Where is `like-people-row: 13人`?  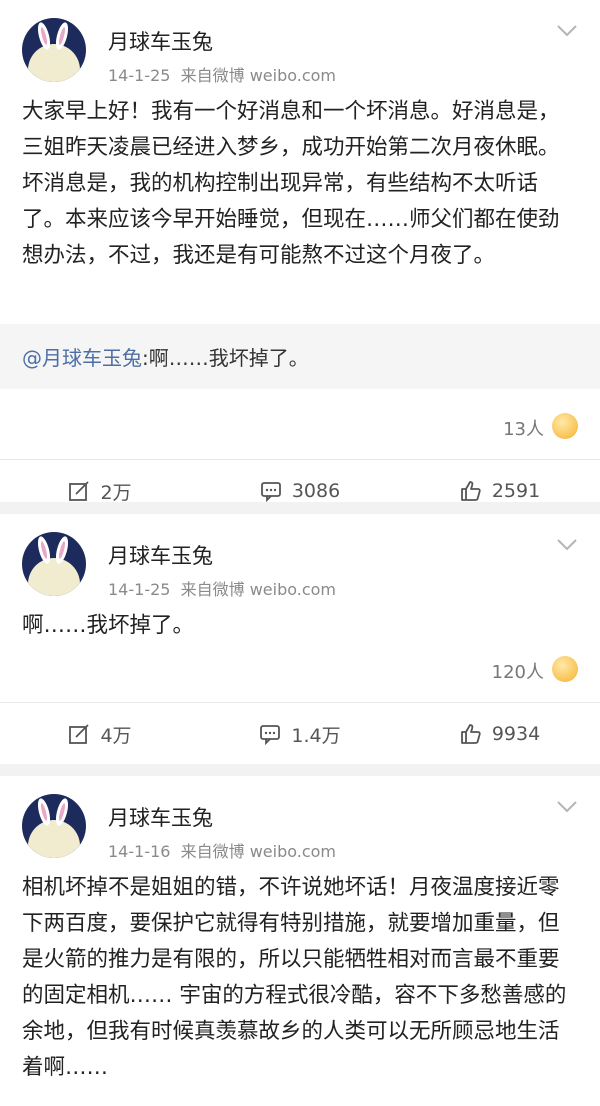 like-people-row: 13人 is located at coordinates (300, 430).